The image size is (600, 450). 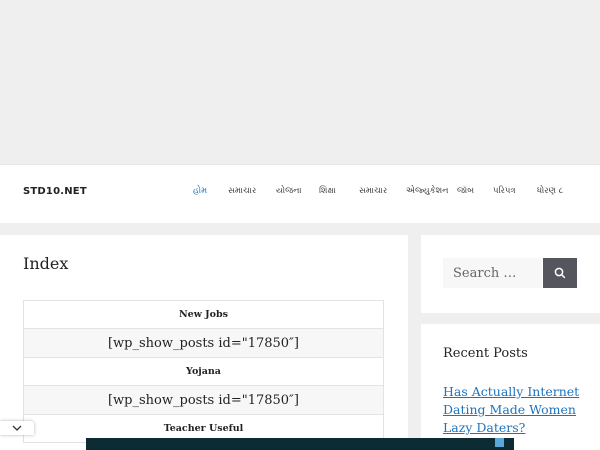 I want to click on page-title: Index, so click(x=46, y=263).